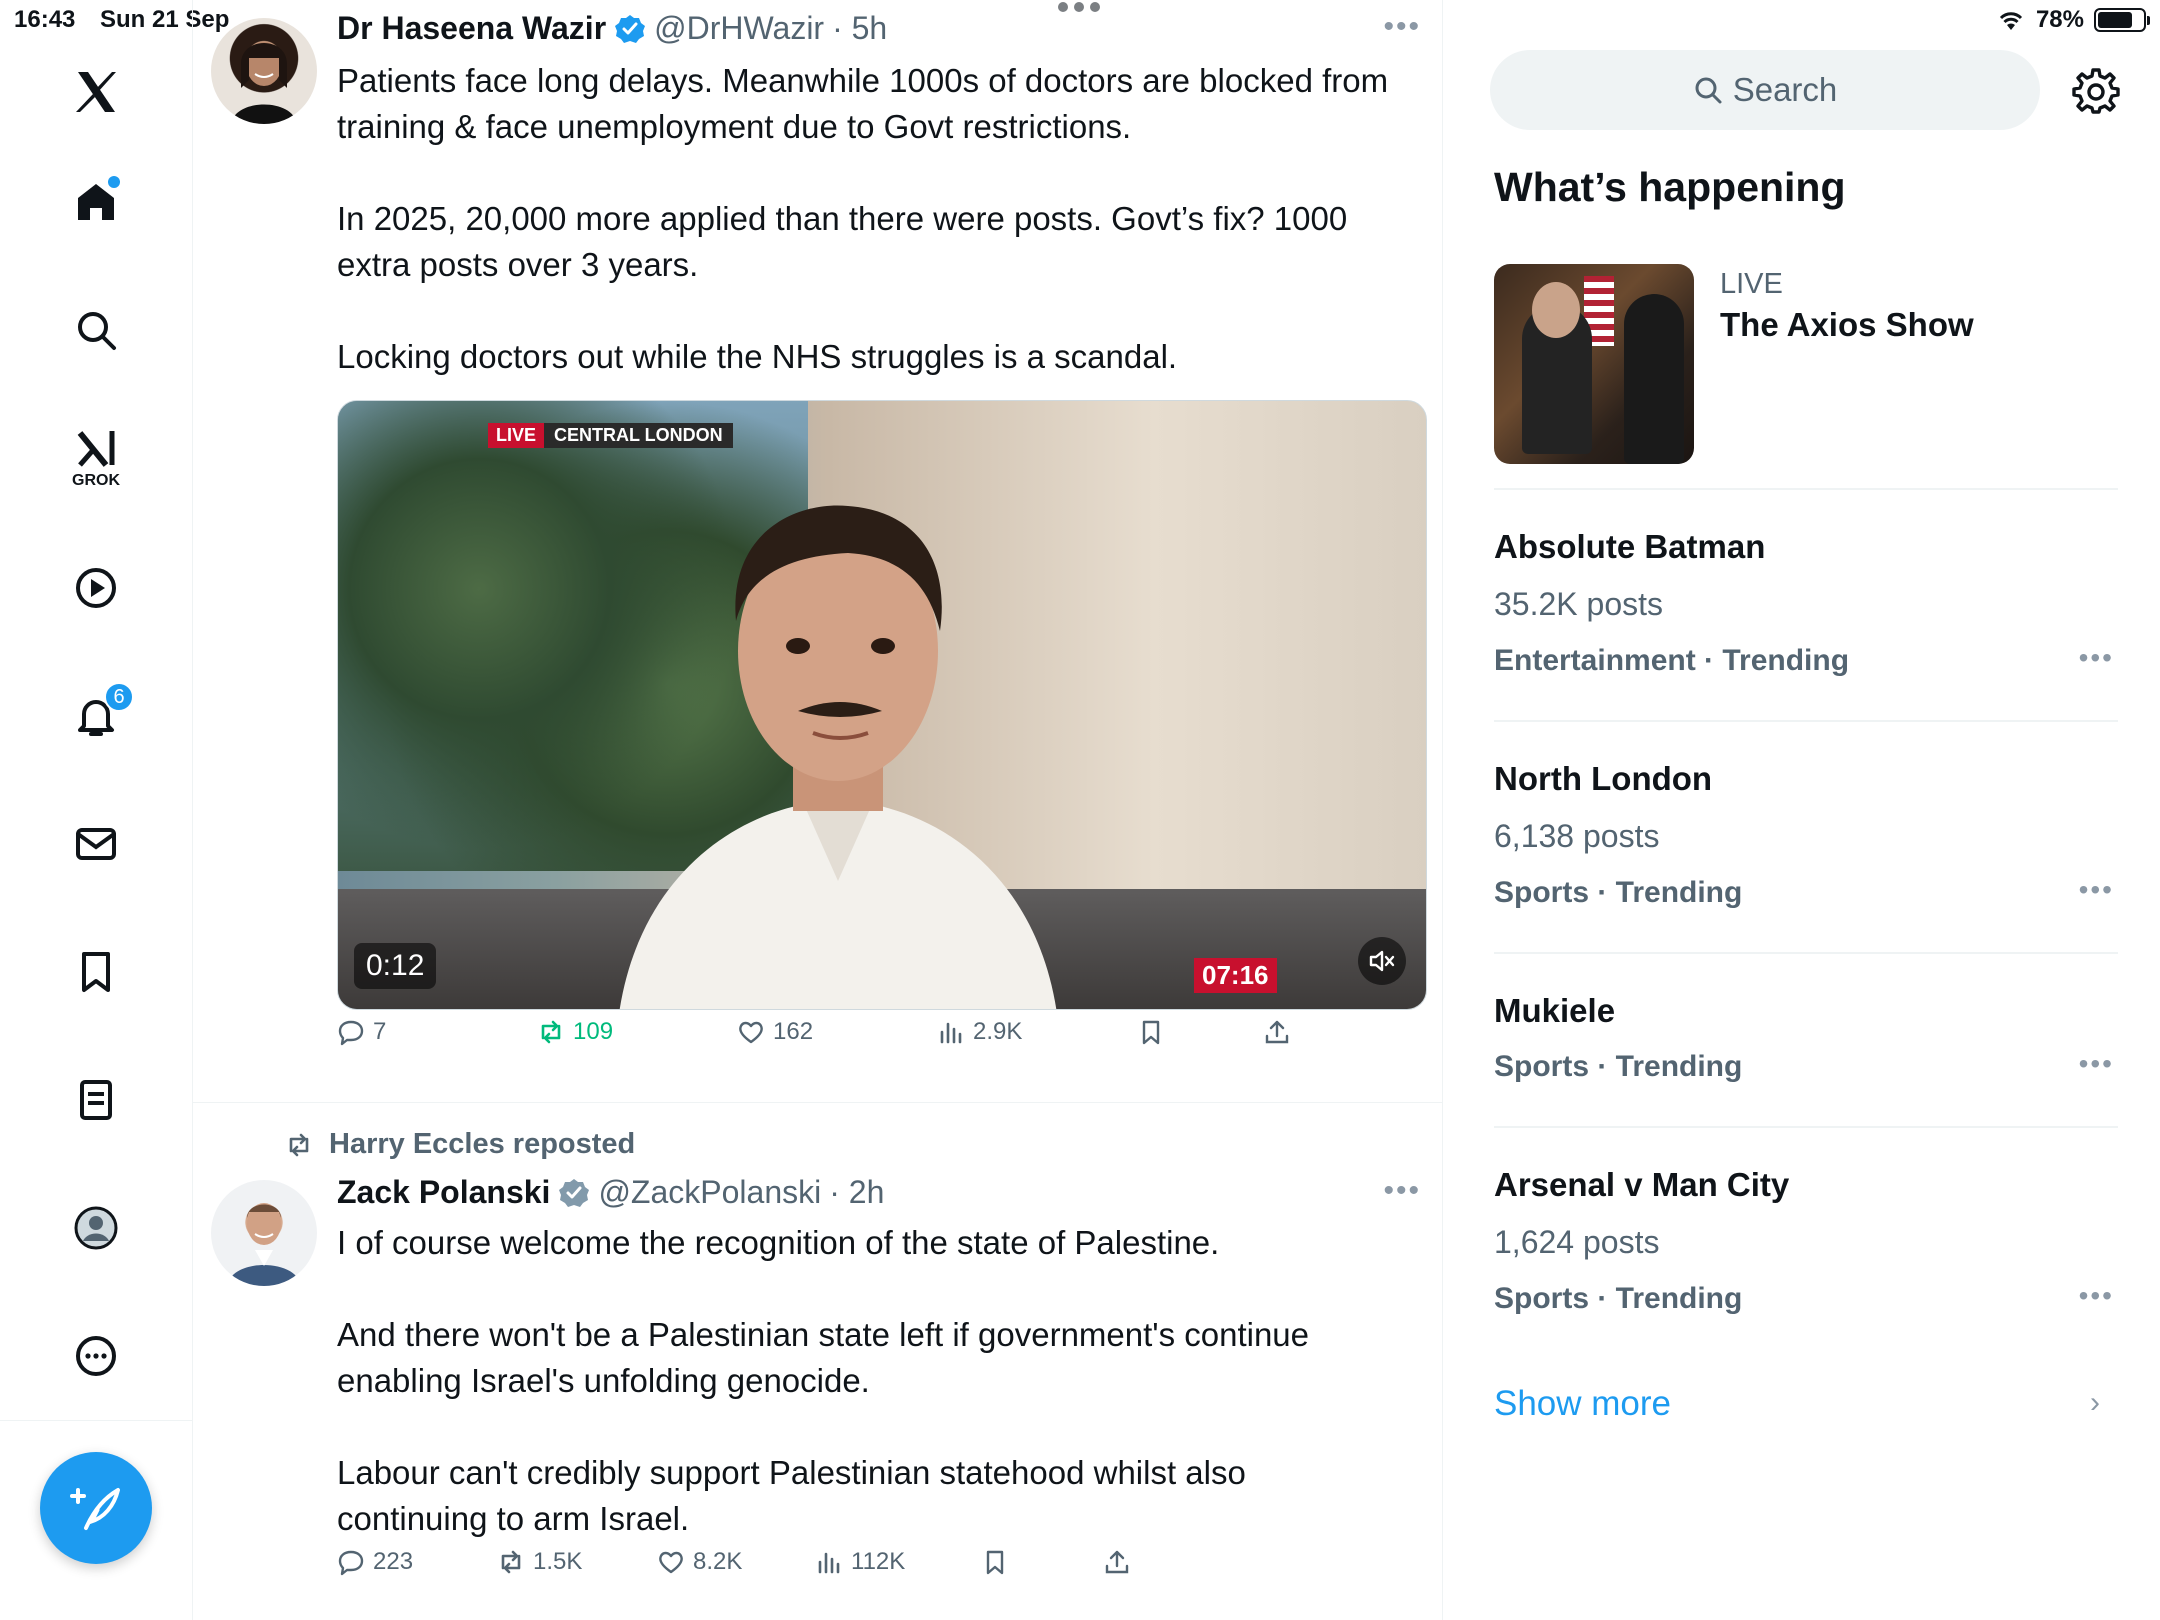 This screenshot has height=1620, width=2160. Describe the element at coordinates (516, 435) in the screenshot. I see `live-label: LIVE` at that location.